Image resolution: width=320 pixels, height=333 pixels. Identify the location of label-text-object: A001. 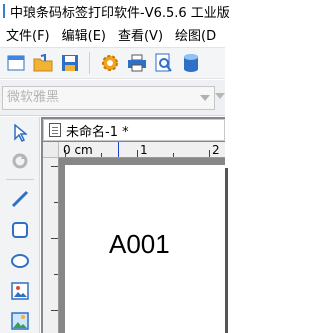
(139, 244).